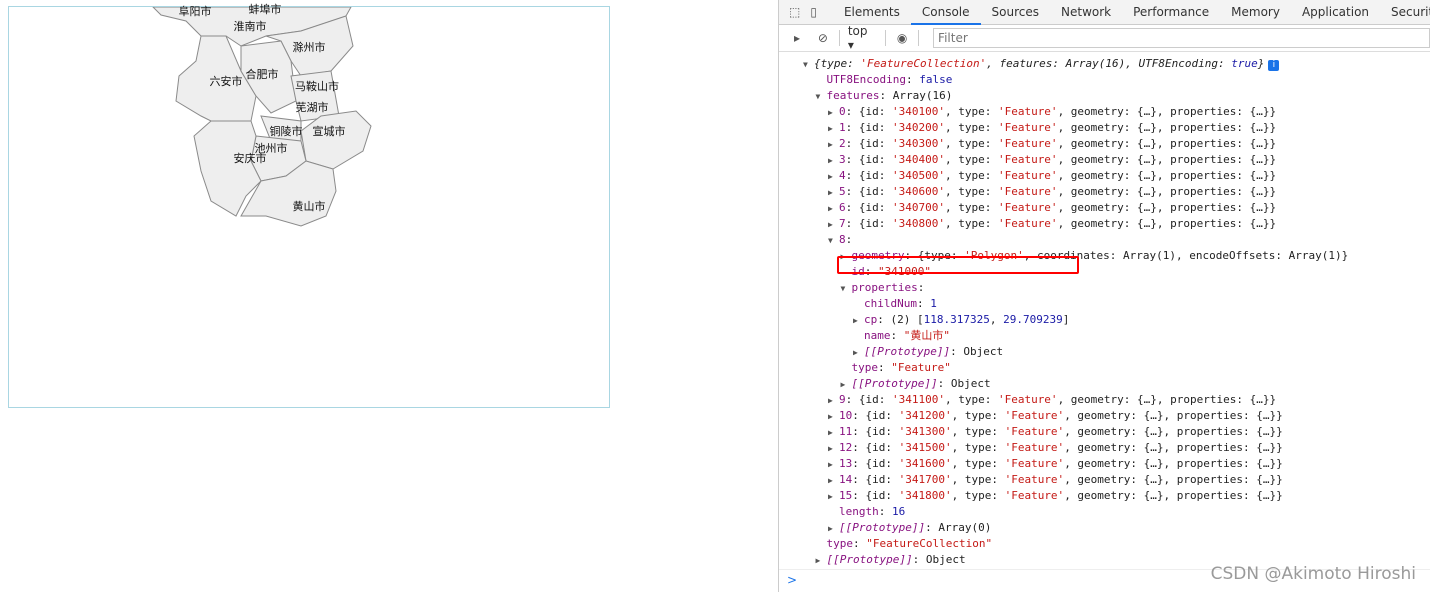 This screenshot has height=592, width=1430. I want to click on map-label: 黄山市, so click(309, 206).